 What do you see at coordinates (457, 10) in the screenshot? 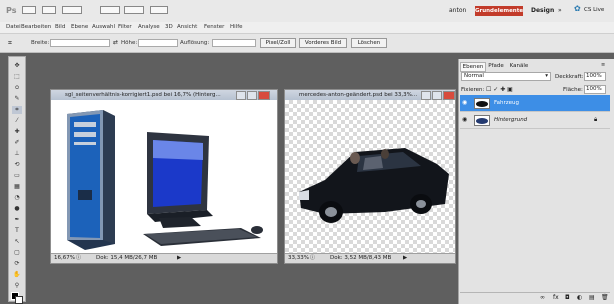
I see `workspace-user: anton` at bounding box center [457, 10].